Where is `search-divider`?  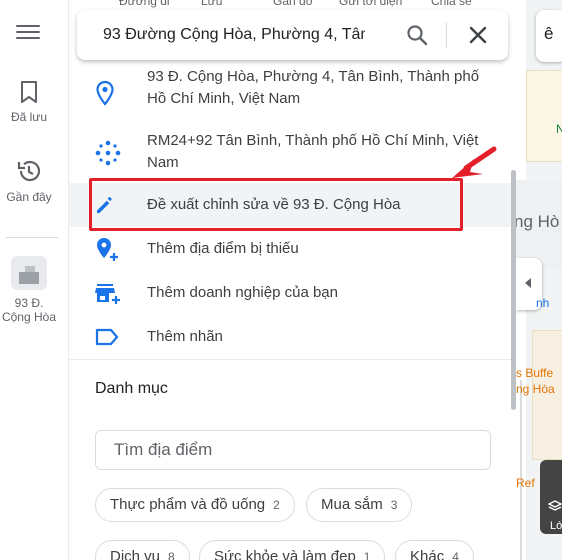 search-divider is located at coordinates (446, 35).